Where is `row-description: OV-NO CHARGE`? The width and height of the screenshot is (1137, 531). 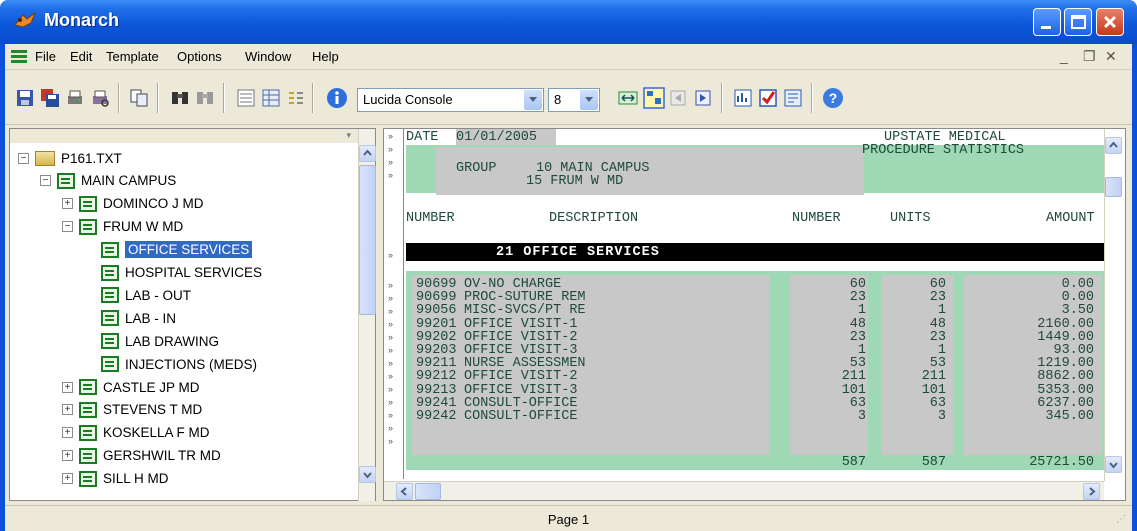
row-description: OV-NO CHARGE is located at coordinates (512, 285).